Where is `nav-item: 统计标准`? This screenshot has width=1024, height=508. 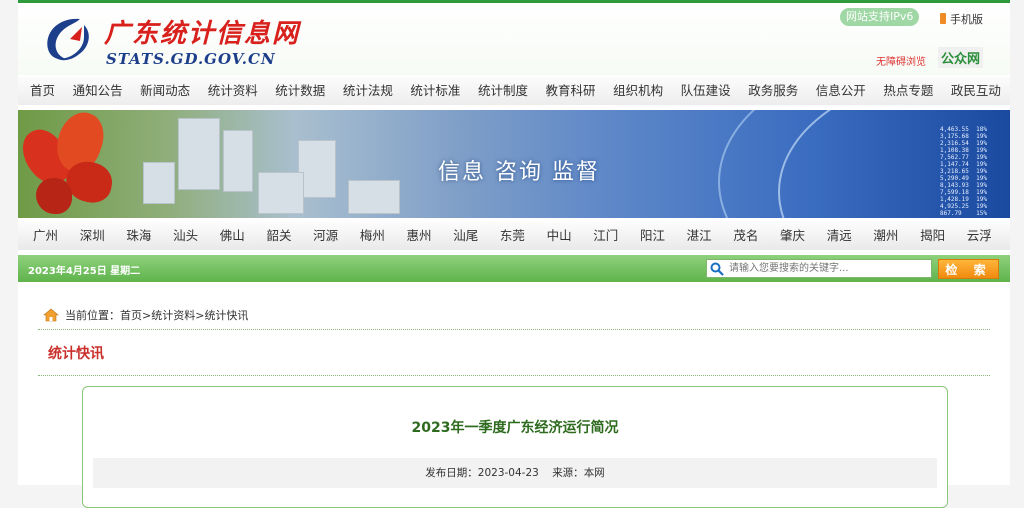 nav-item: 统计标准 is located at coordinates (435, 91).